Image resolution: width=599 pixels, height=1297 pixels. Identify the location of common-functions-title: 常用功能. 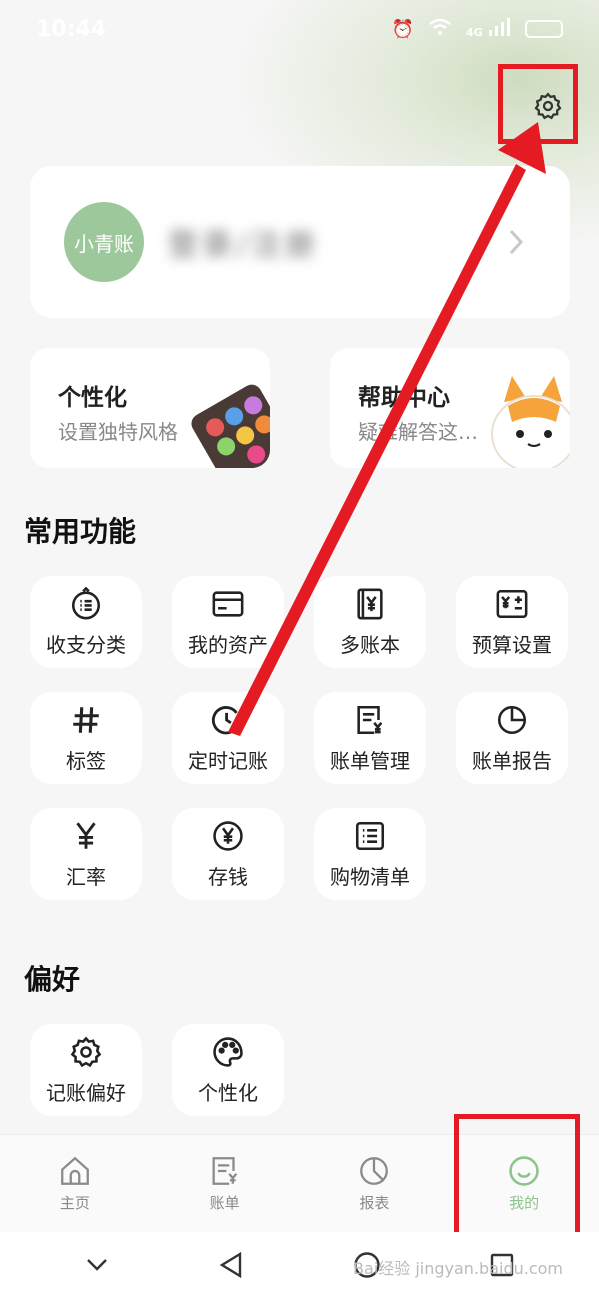
(80, 531).